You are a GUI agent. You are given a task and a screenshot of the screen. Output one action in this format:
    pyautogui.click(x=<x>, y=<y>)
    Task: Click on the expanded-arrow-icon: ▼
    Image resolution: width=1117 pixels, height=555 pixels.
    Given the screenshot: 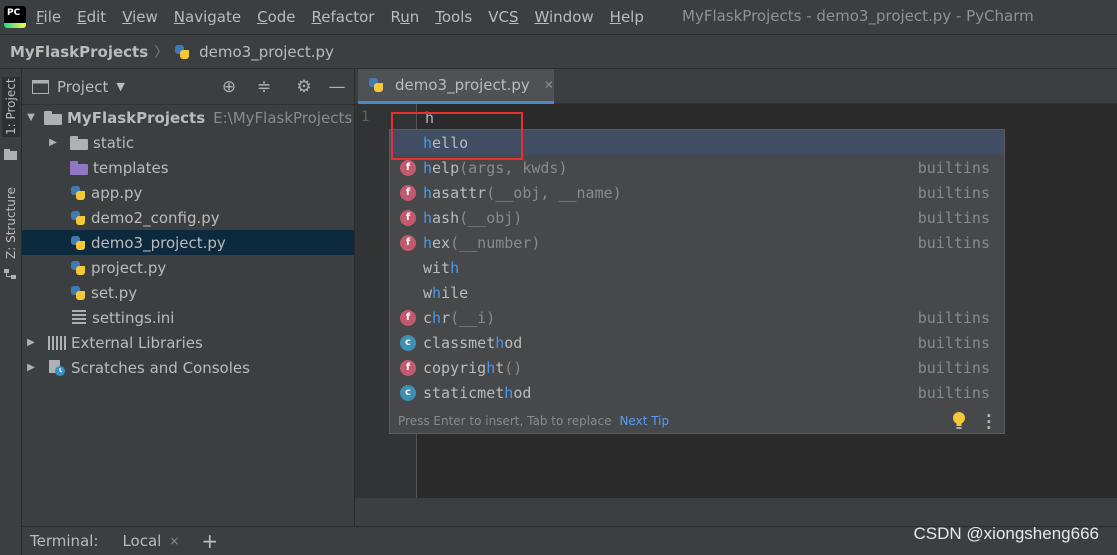 What is the action you would take?
    pyautogui.click(x=31, y=117)
    